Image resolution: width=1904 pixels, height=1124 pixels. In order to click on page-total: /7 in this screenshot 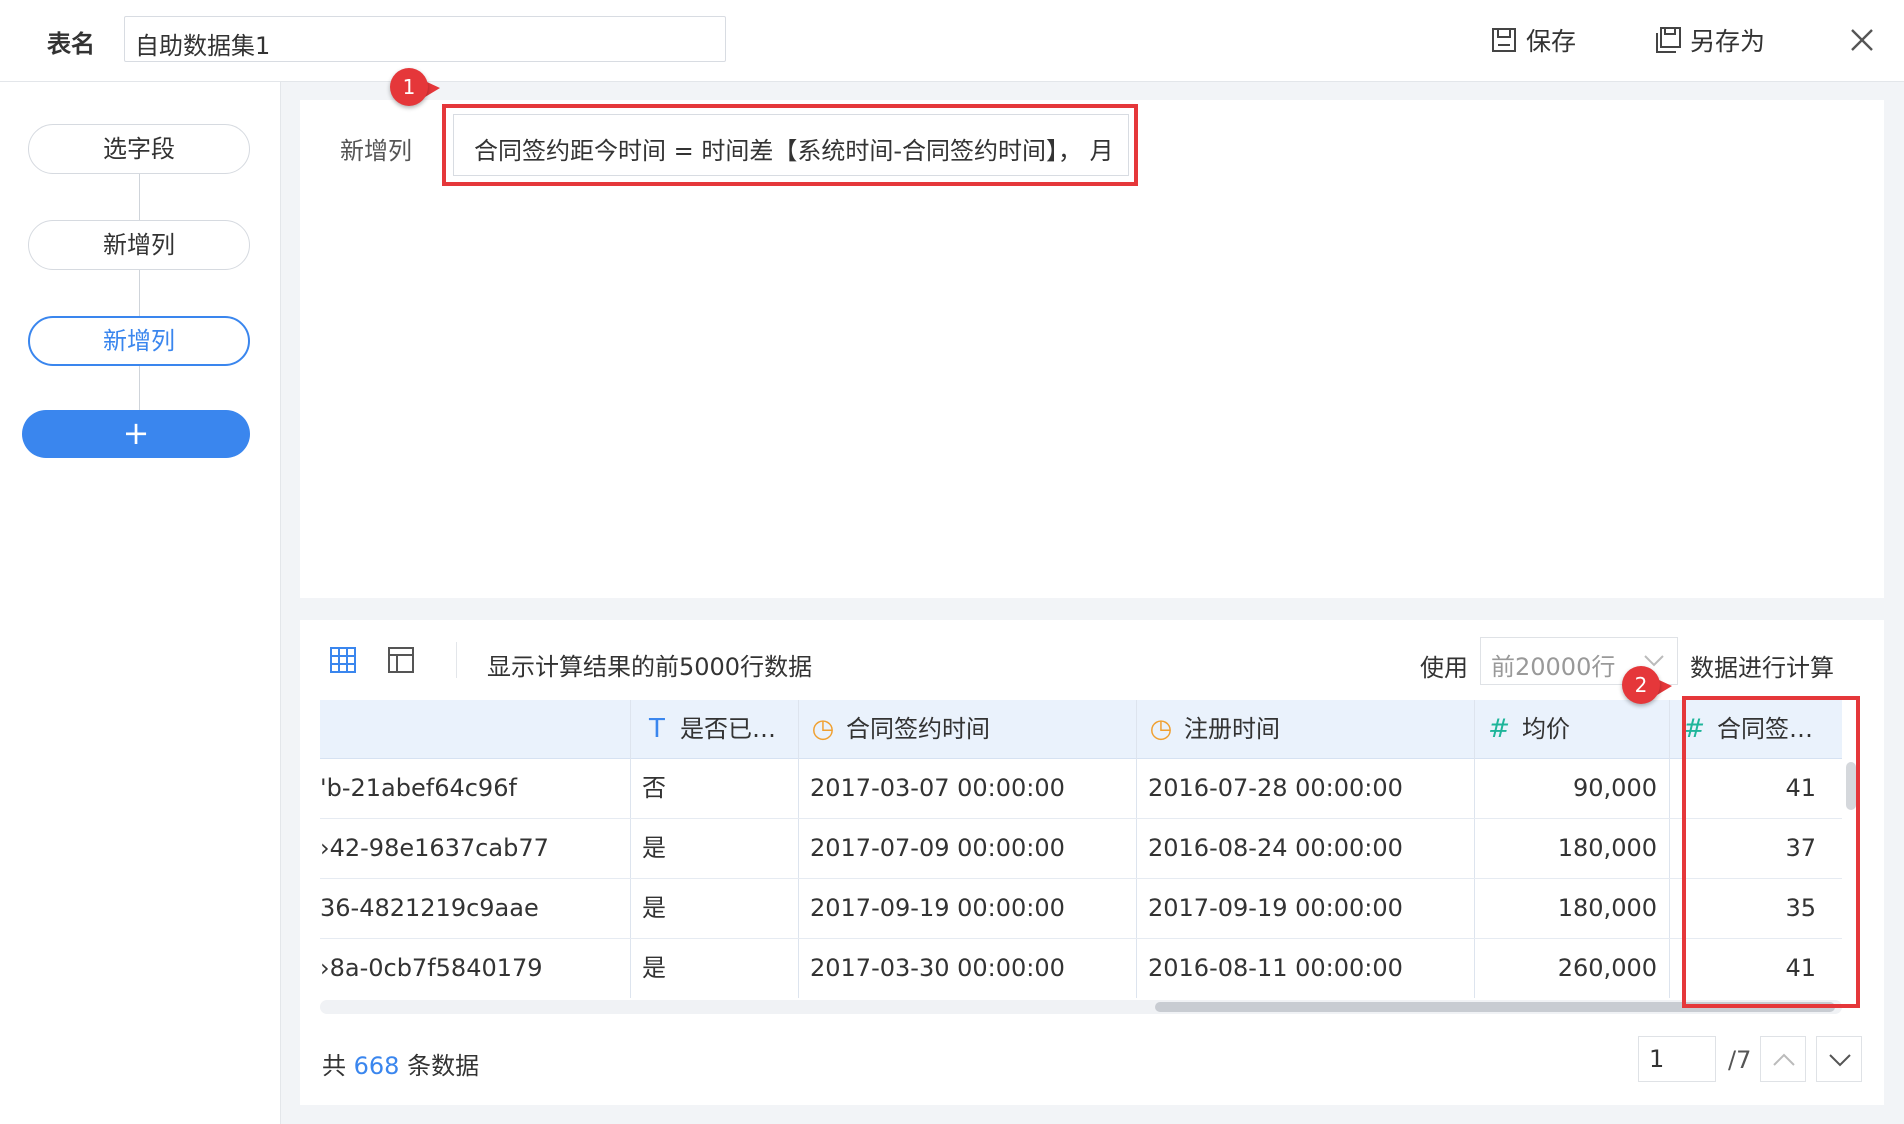, I will do `click(1740, 1060)`.